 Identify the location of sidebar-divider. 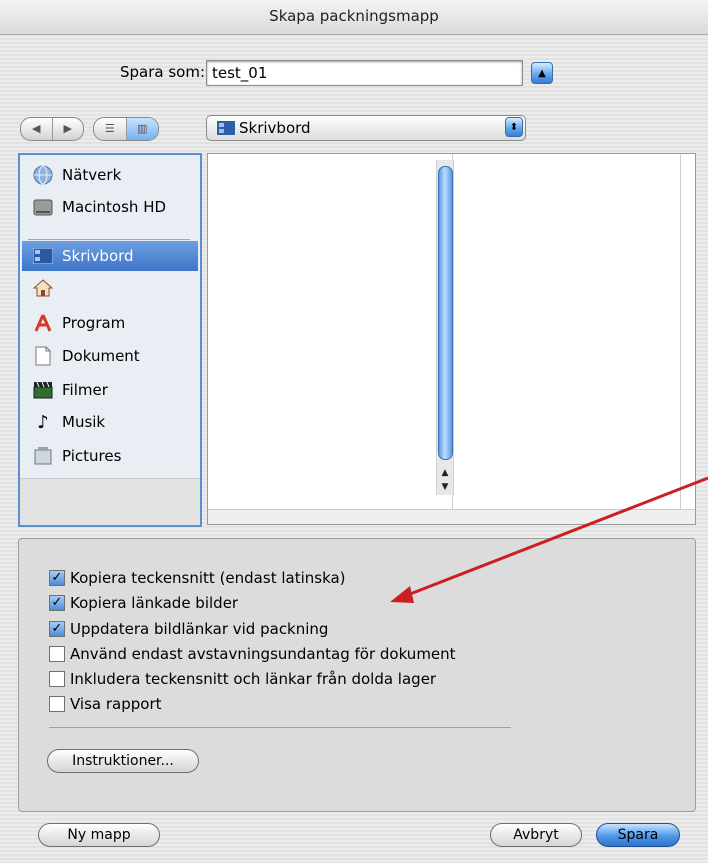
(109, 239).